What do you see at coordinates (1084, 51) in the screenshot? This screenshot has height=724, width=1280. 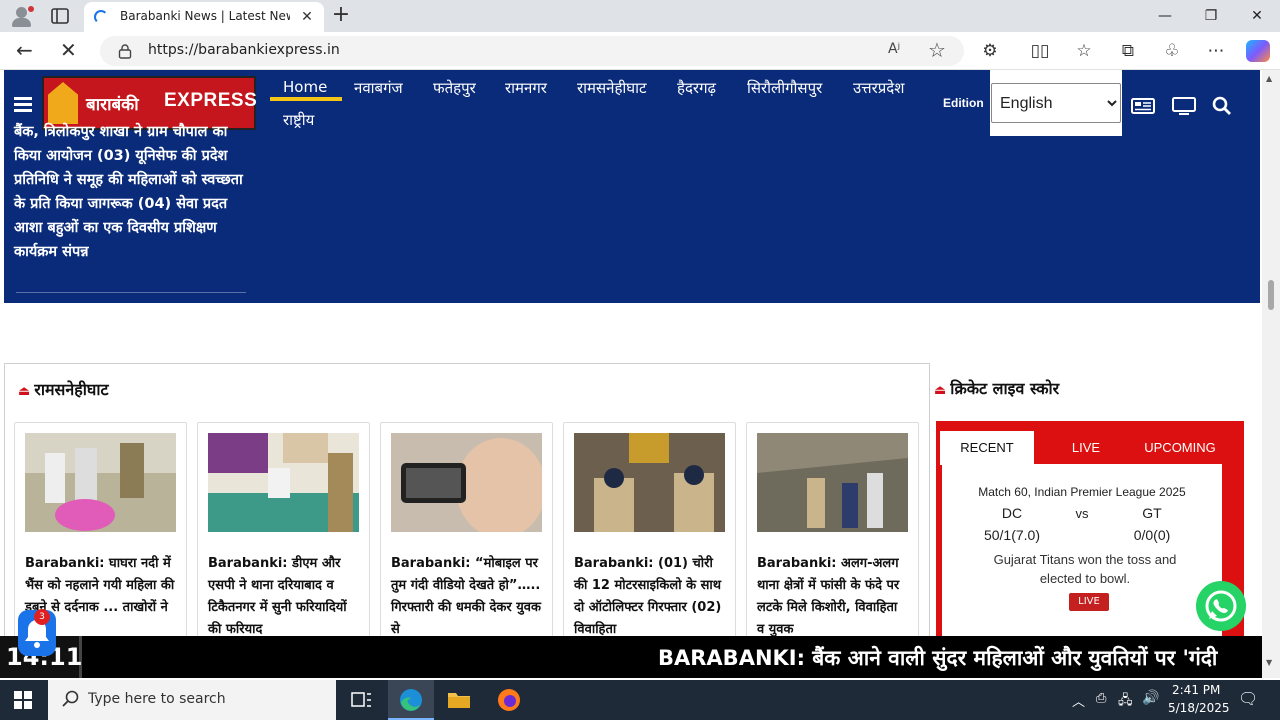 I see `favorites-icon: ☆` at bounding box center [1084, 51].